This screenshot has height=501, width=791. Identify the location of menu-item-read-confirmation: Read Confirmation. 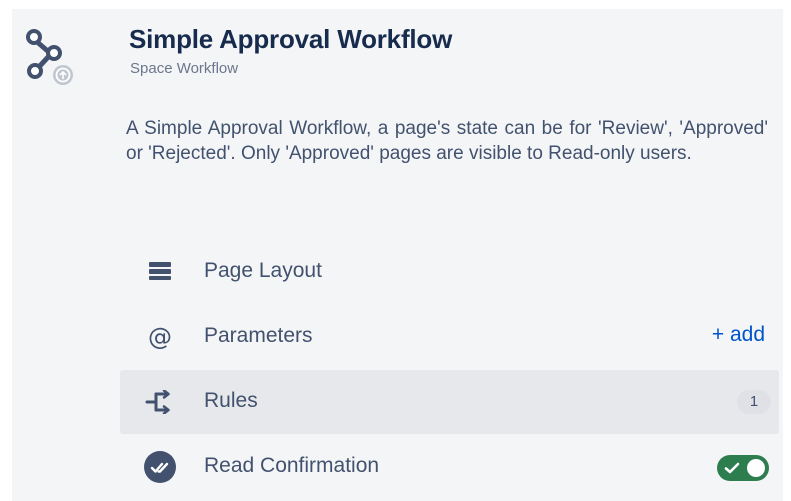
(449, 467).